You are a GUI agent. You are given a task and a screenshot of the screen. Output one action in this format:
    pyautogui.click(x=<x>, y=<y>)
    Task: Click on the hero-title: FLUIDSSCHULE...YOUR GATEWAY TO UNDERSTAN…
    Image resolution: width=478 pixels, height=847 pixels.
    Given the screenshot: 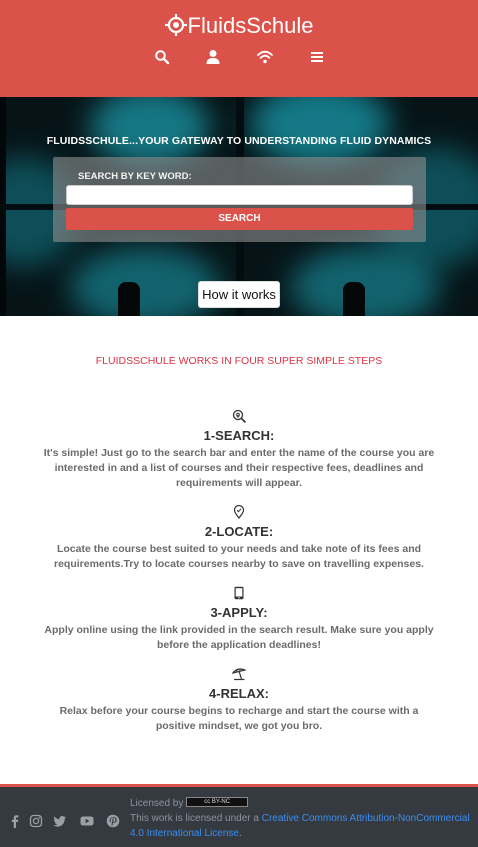 What is the action you would take?
    pyautogui.click(x=239, y=141)
    